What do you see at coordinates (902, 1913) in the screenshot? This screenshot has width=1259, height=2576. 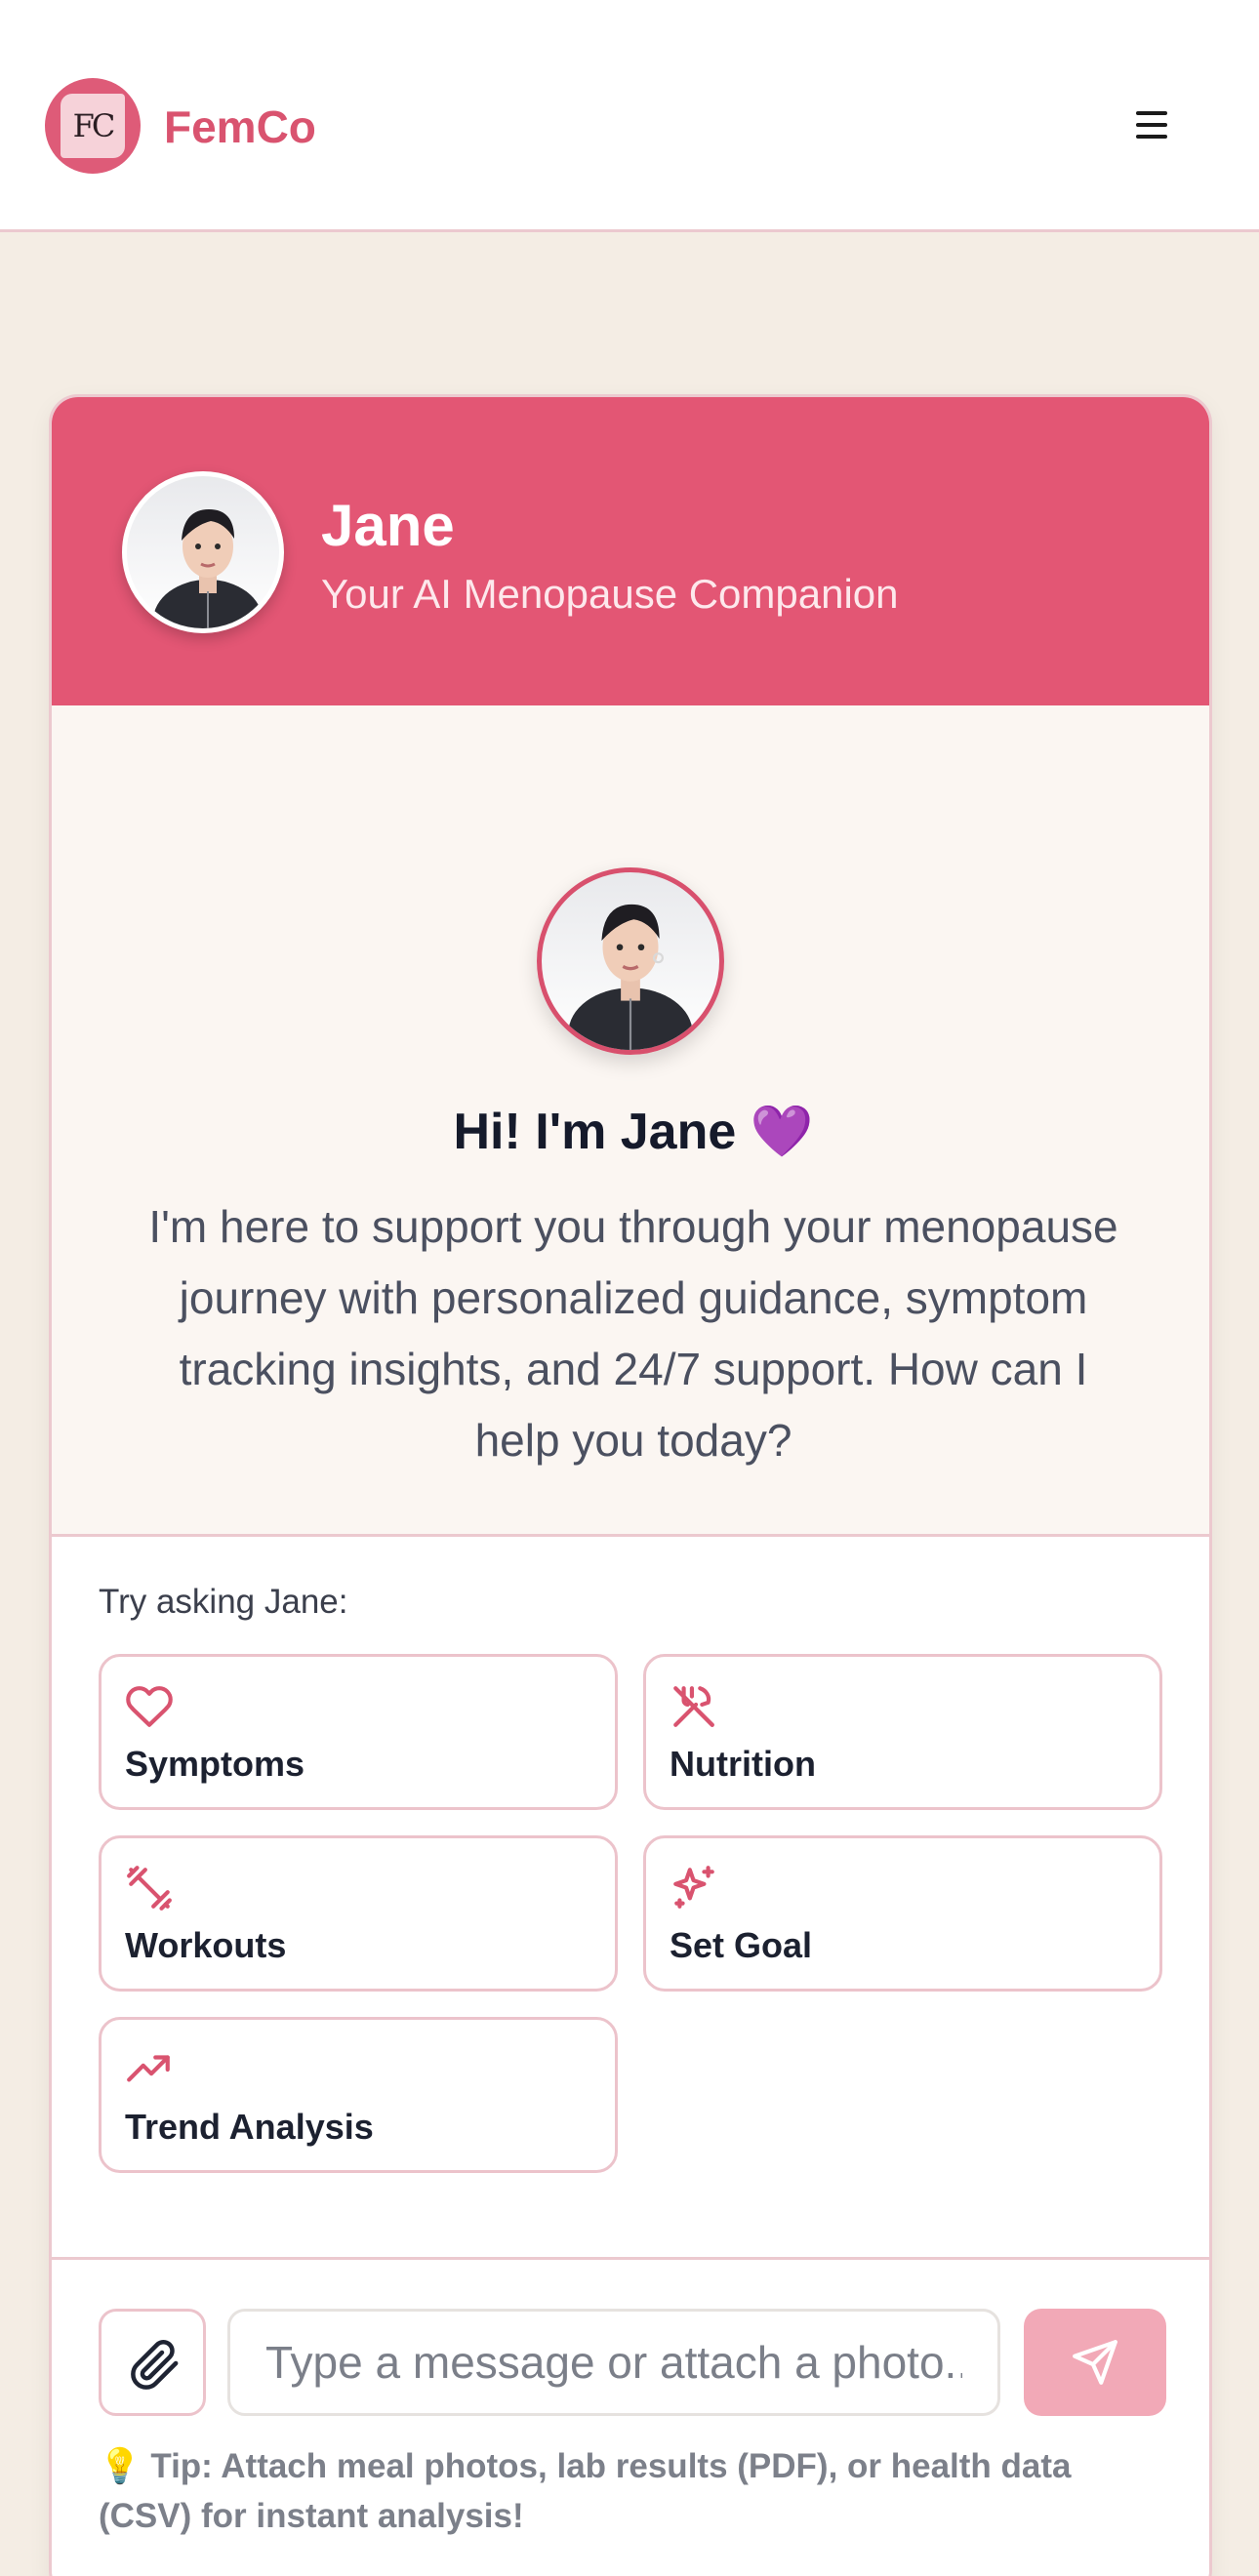 I see `suggestion-set-goal: Set Goal` at bounding box center [902, 1913].